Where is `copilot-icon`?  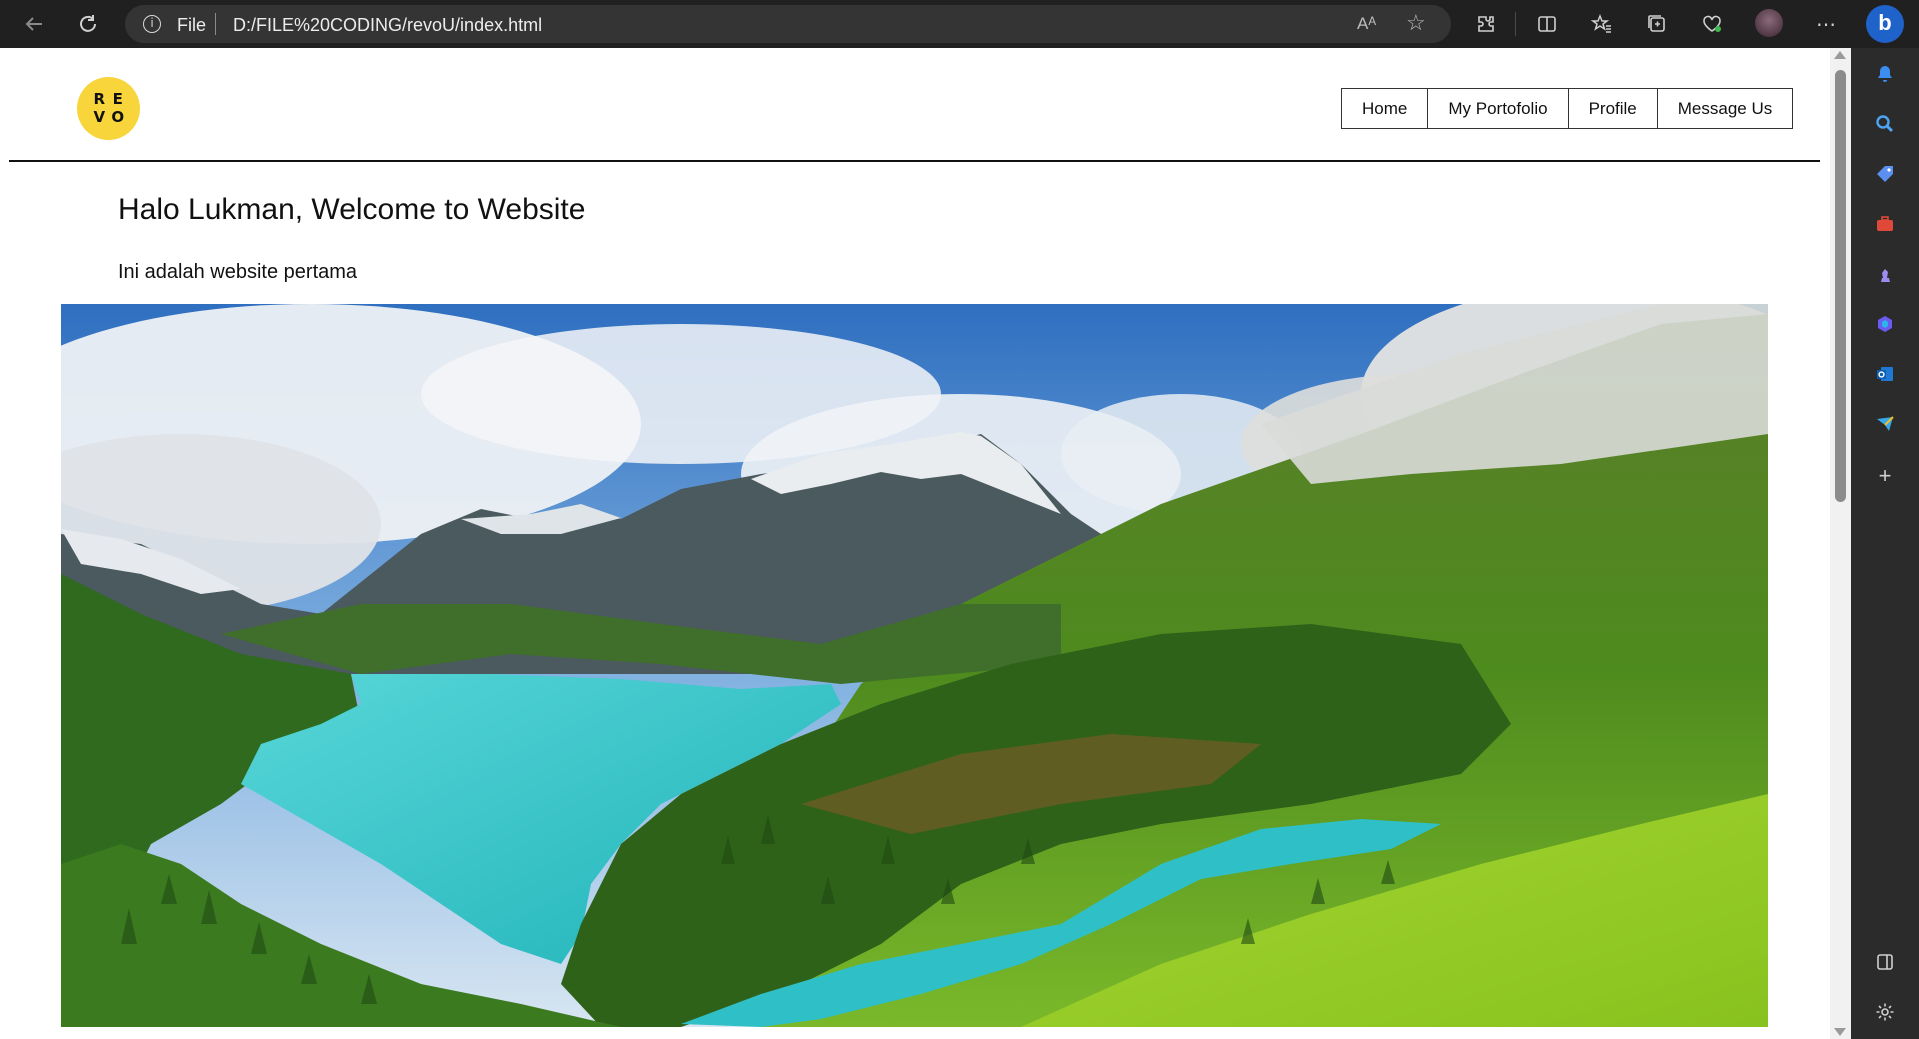
copilot-icon is located at coordinates (1885, 324).